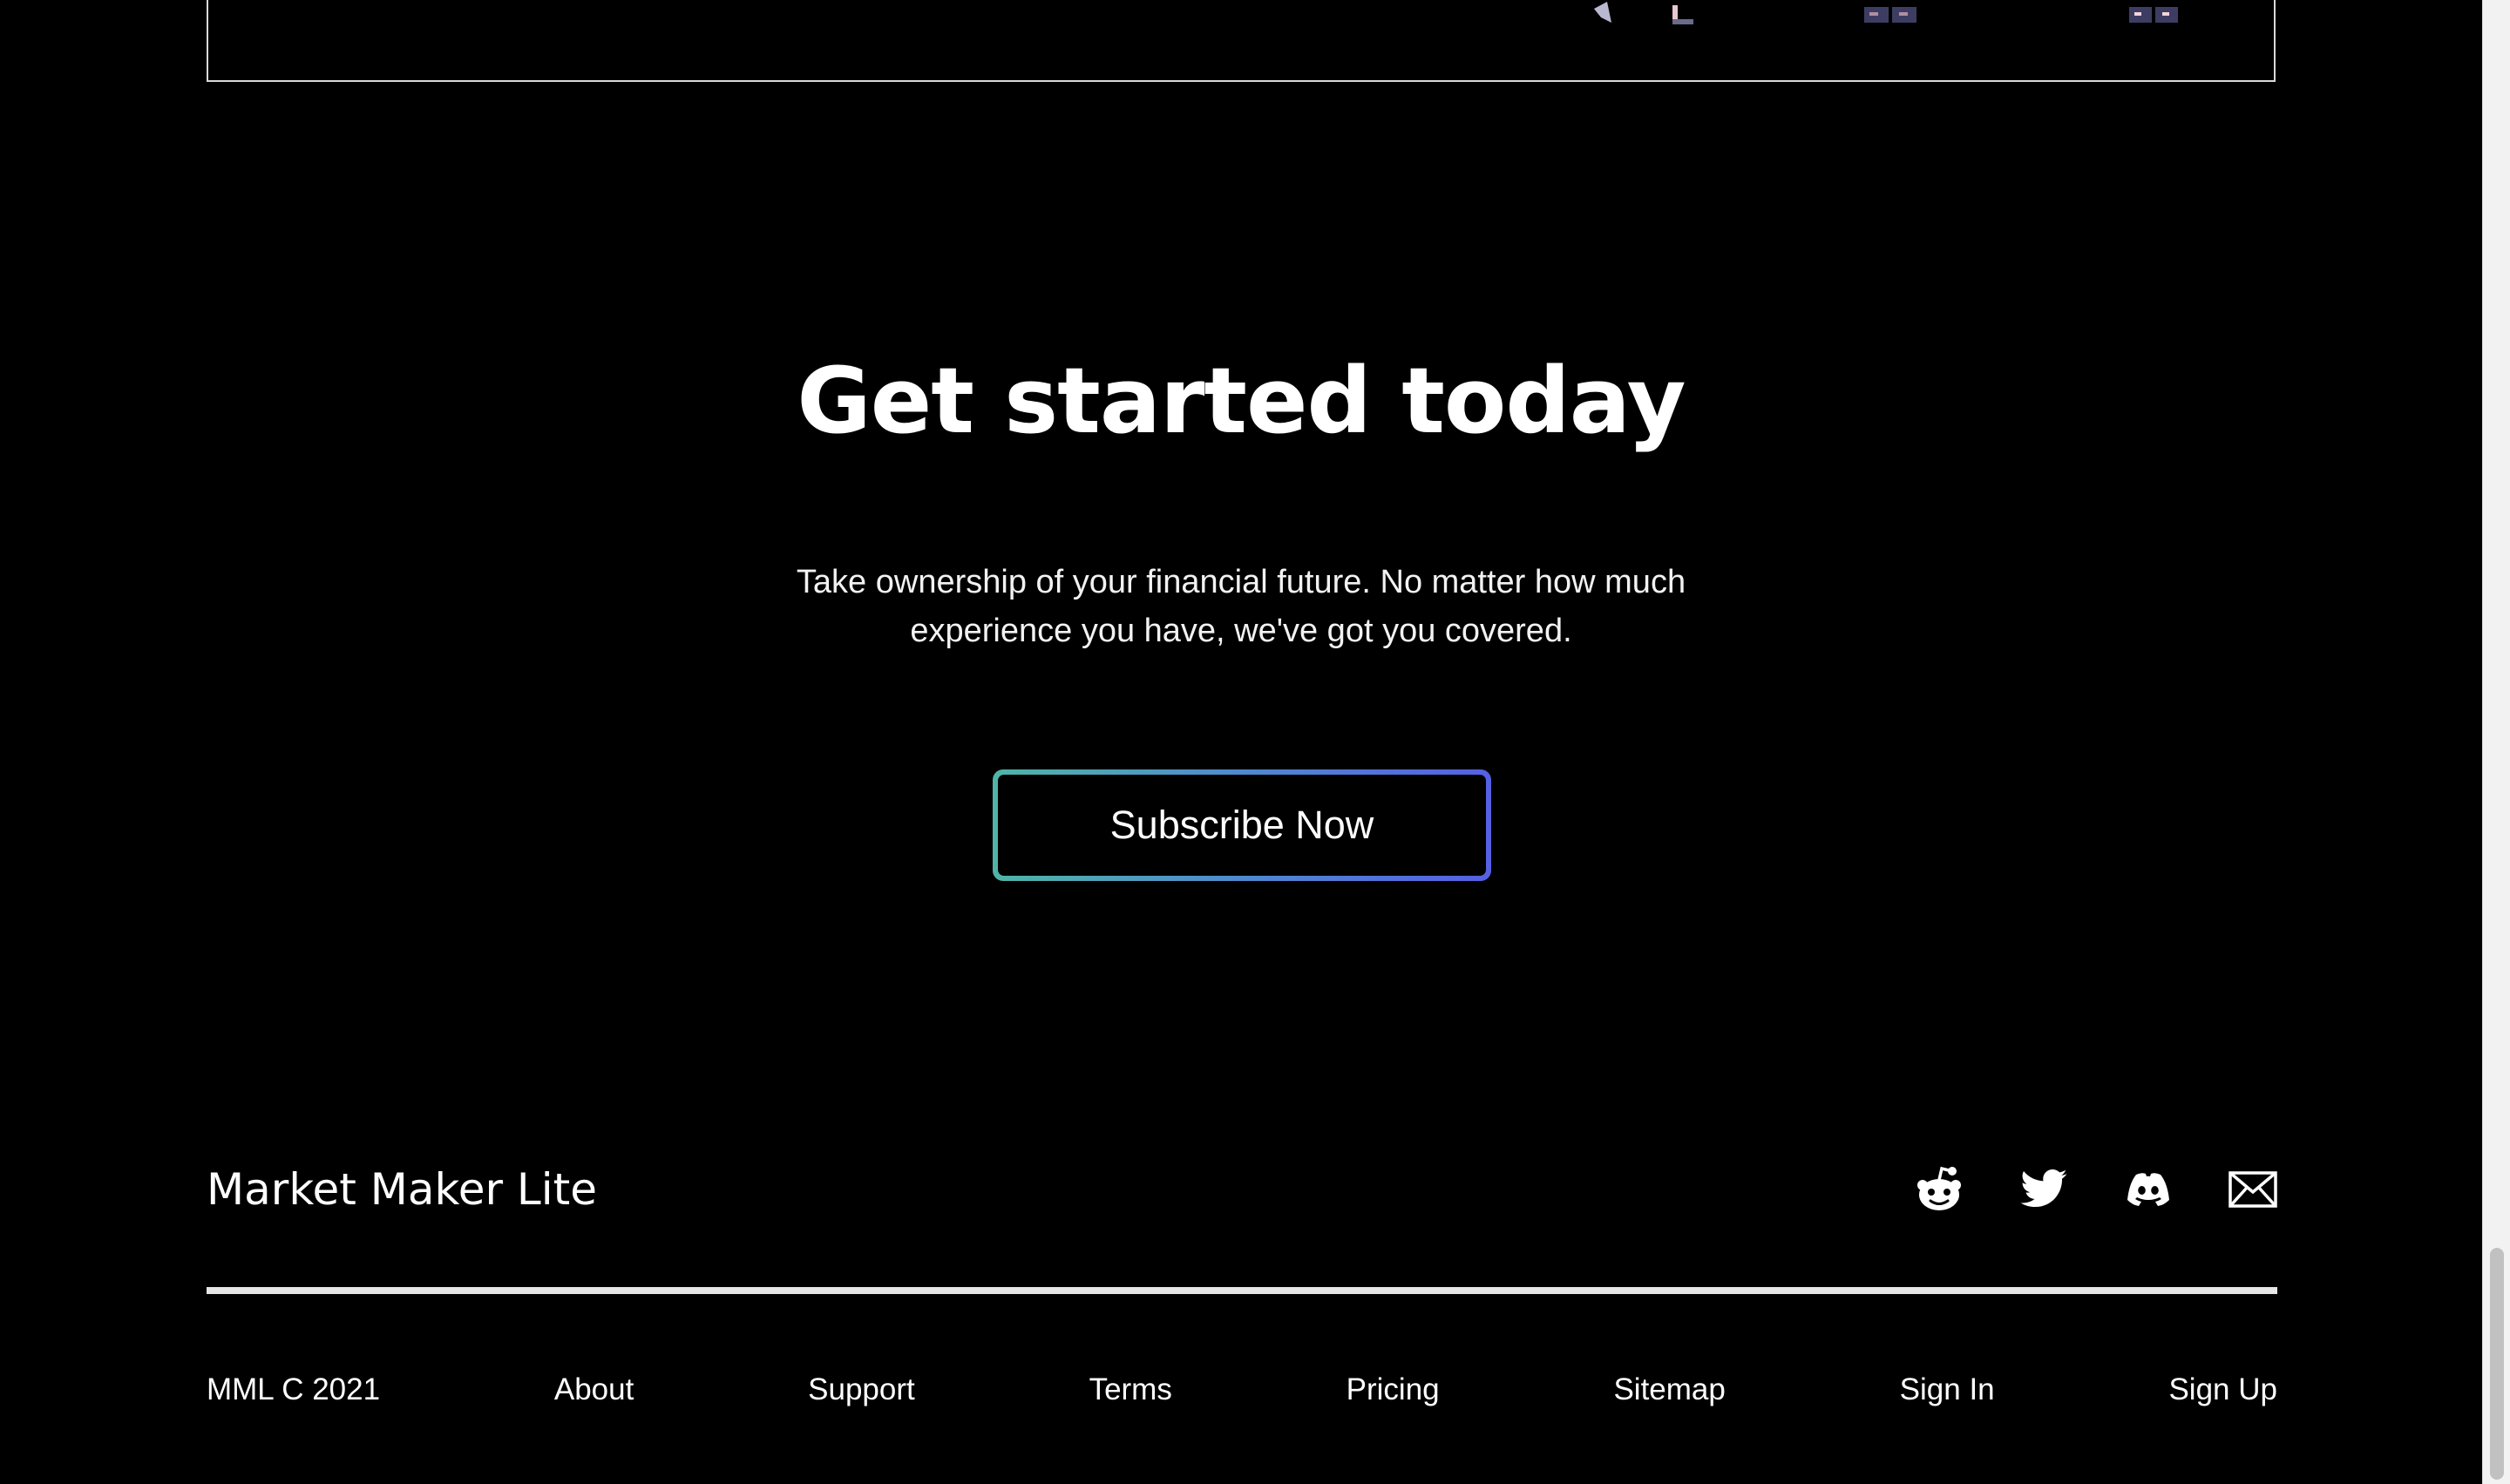 The height and width of the screenshot is (1484, 2510). What do you see at coordinates (2496, 742) in the screenshot?
I see `scrollbar` at bounding box center [2496, 742].